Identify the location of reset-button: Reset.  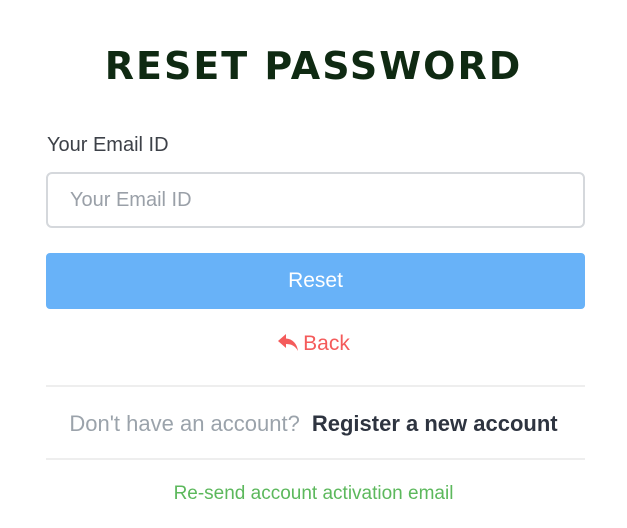
(315, 281).